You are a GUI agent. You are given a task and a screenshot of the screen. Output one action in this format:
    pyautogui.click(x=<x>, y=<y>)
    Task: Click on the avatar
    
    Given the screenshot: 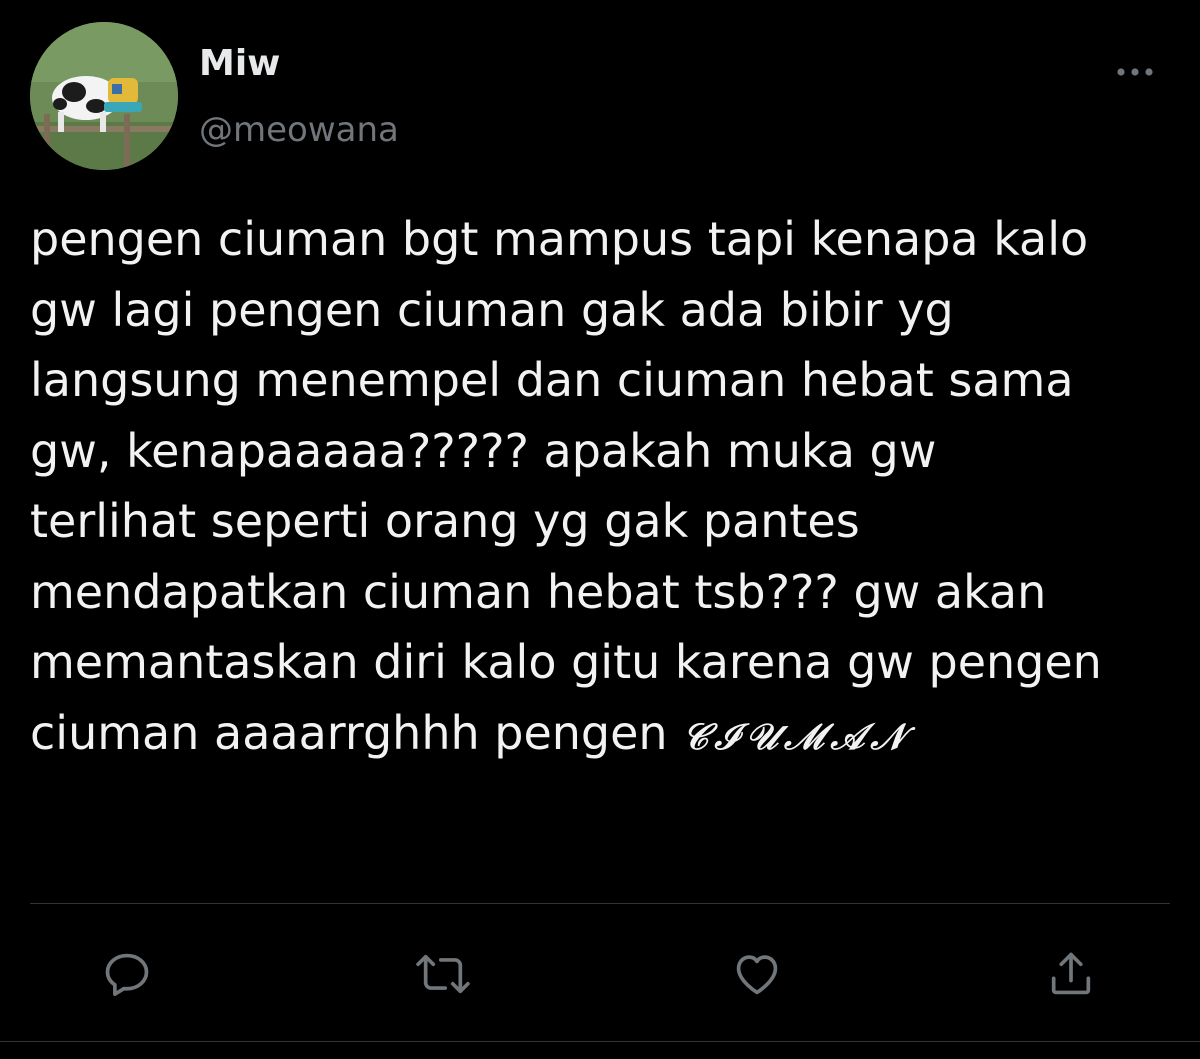 What is the action you would take?
    pyautogui.click(x=104, y=96)
    